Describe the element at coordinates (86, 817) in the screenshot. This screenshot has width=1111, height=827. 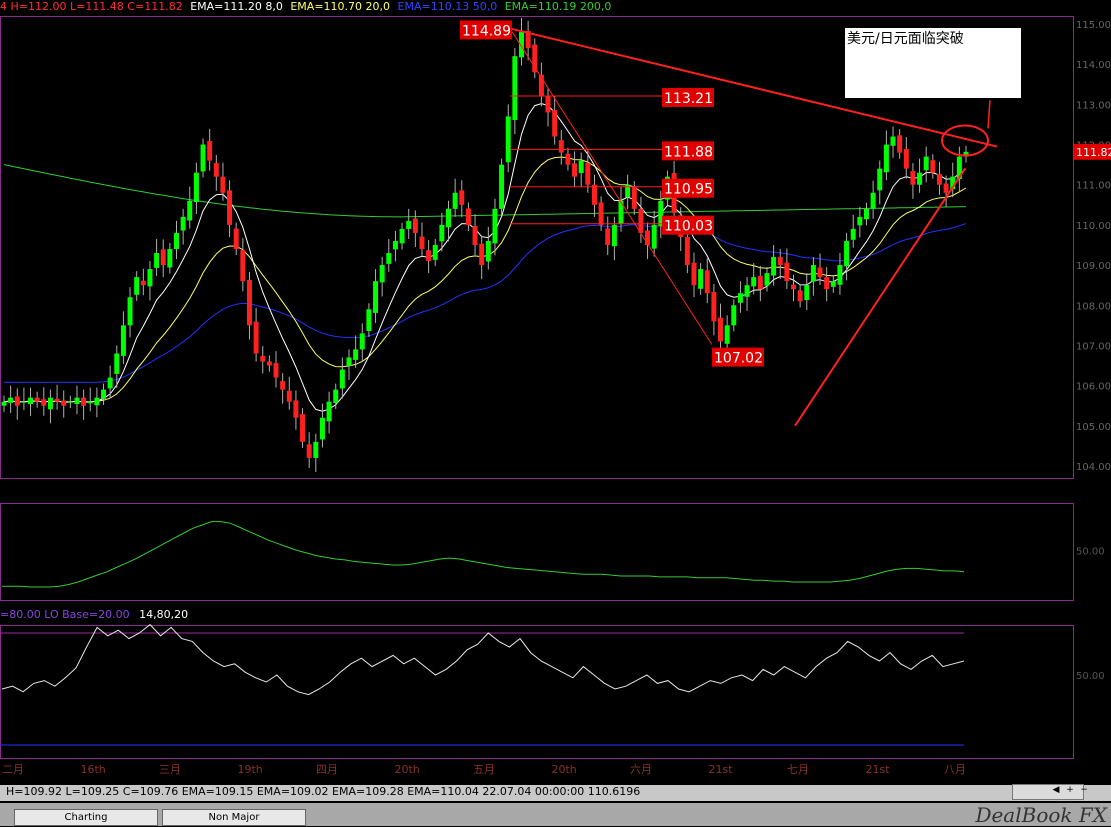
I see `tab-charting: Charting` at that location.